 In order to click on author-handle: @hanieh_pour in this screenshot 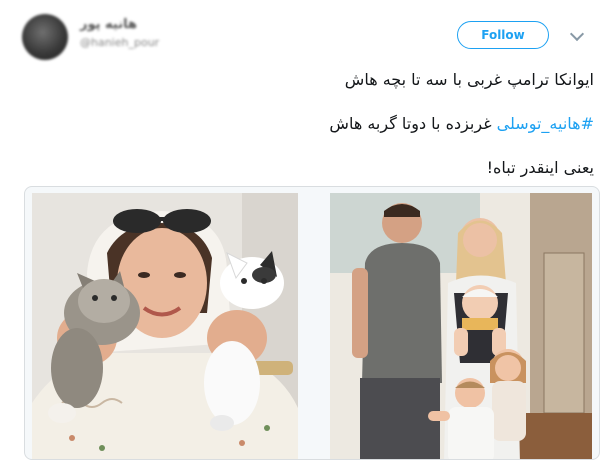, I will do `click(119, 42)`.